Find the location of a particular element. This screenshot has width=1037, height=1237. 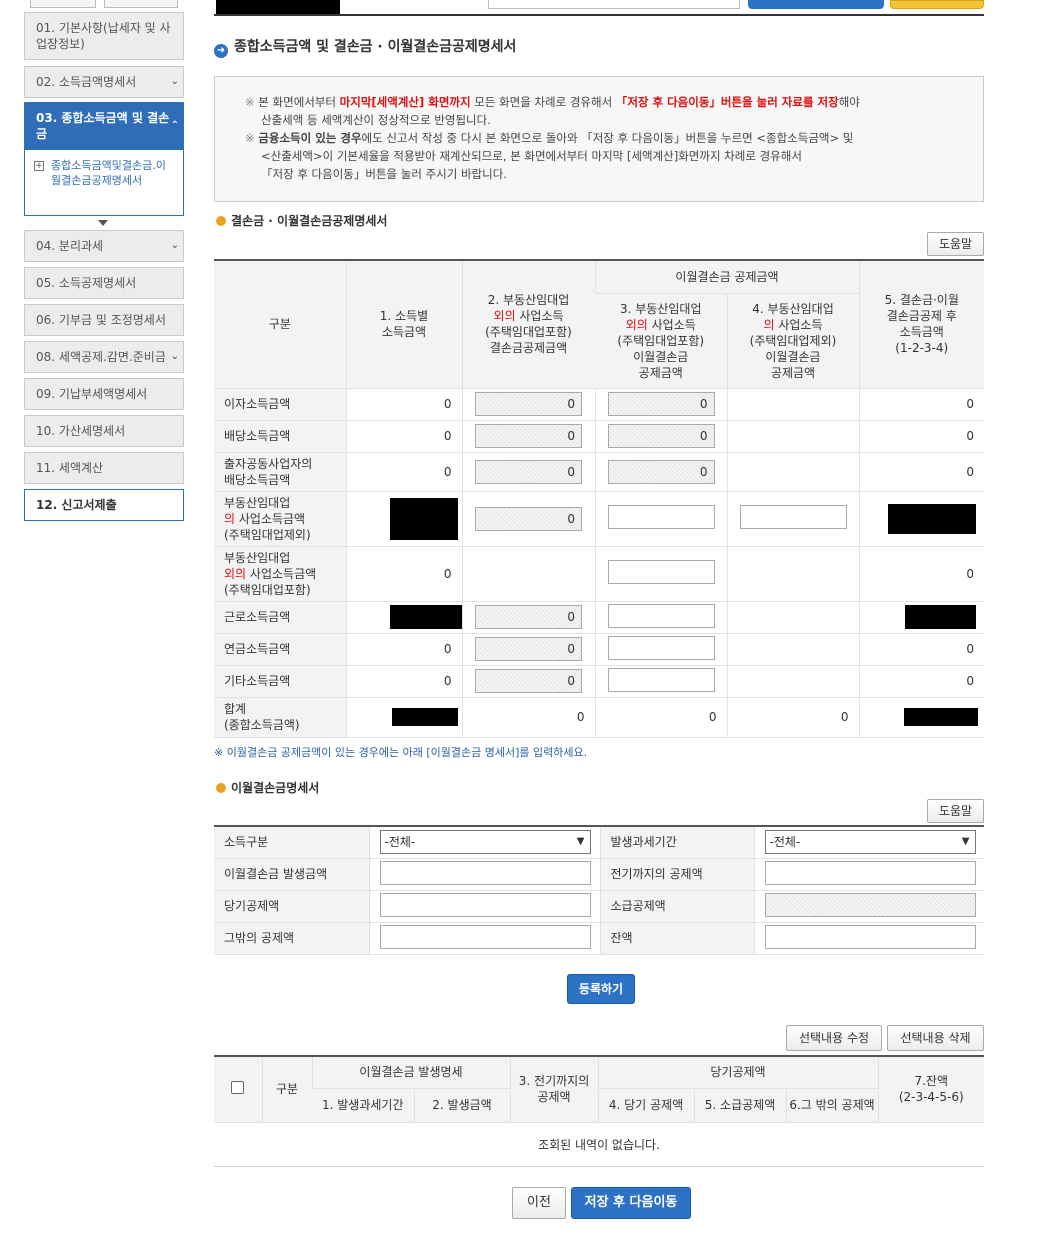

table-row-total: 합계 (종합소득금액) 0 0 0 is located at coordinates (599, 717).